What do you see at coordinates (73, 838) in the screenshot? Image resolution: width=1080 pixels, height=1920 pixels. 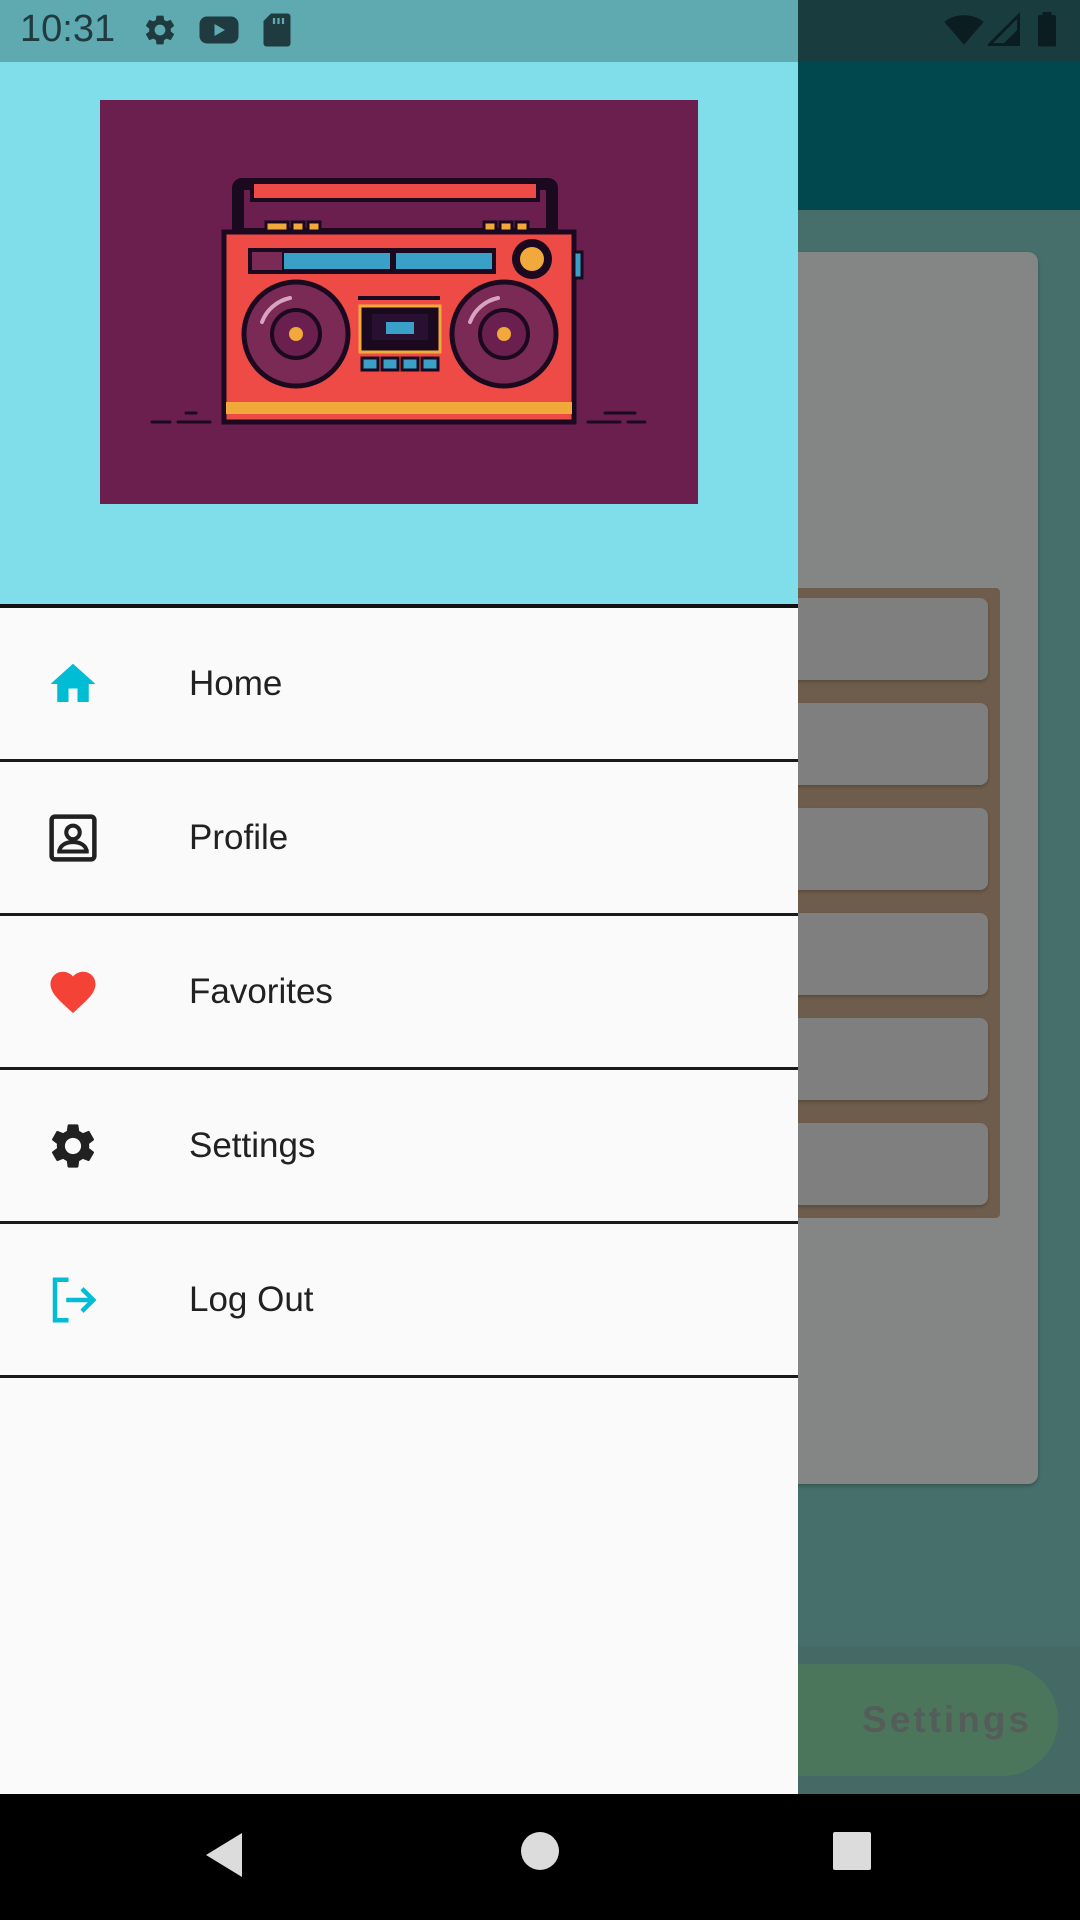 I see `contact-card-icon` at bounding box center [73, 838].